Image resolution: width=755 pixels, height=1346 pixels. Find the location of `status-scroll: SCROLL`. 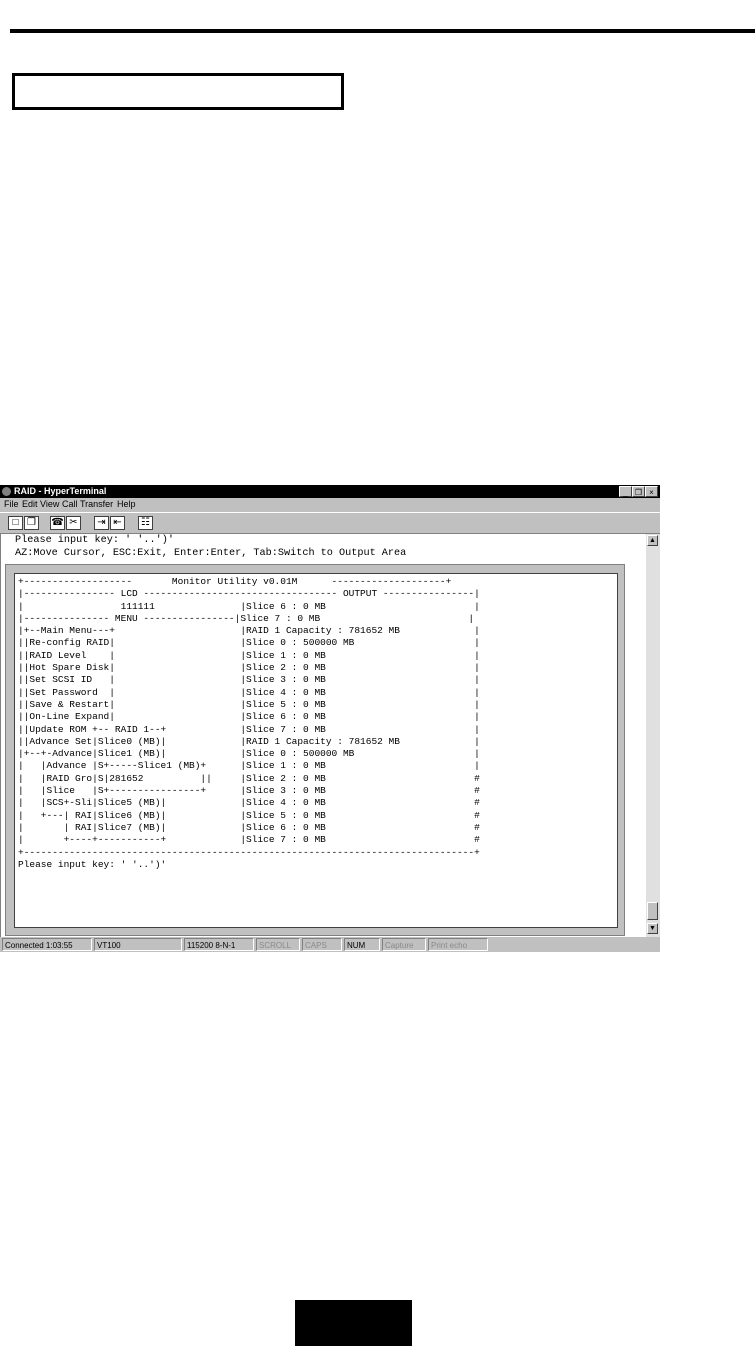

status-scroll: SCROLL is located at coordinates (278, 944).